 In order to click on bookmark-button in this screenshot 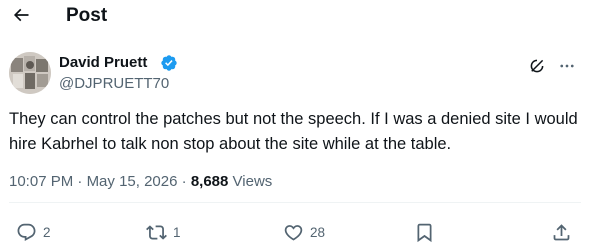, I will do `click(424, 232)`.